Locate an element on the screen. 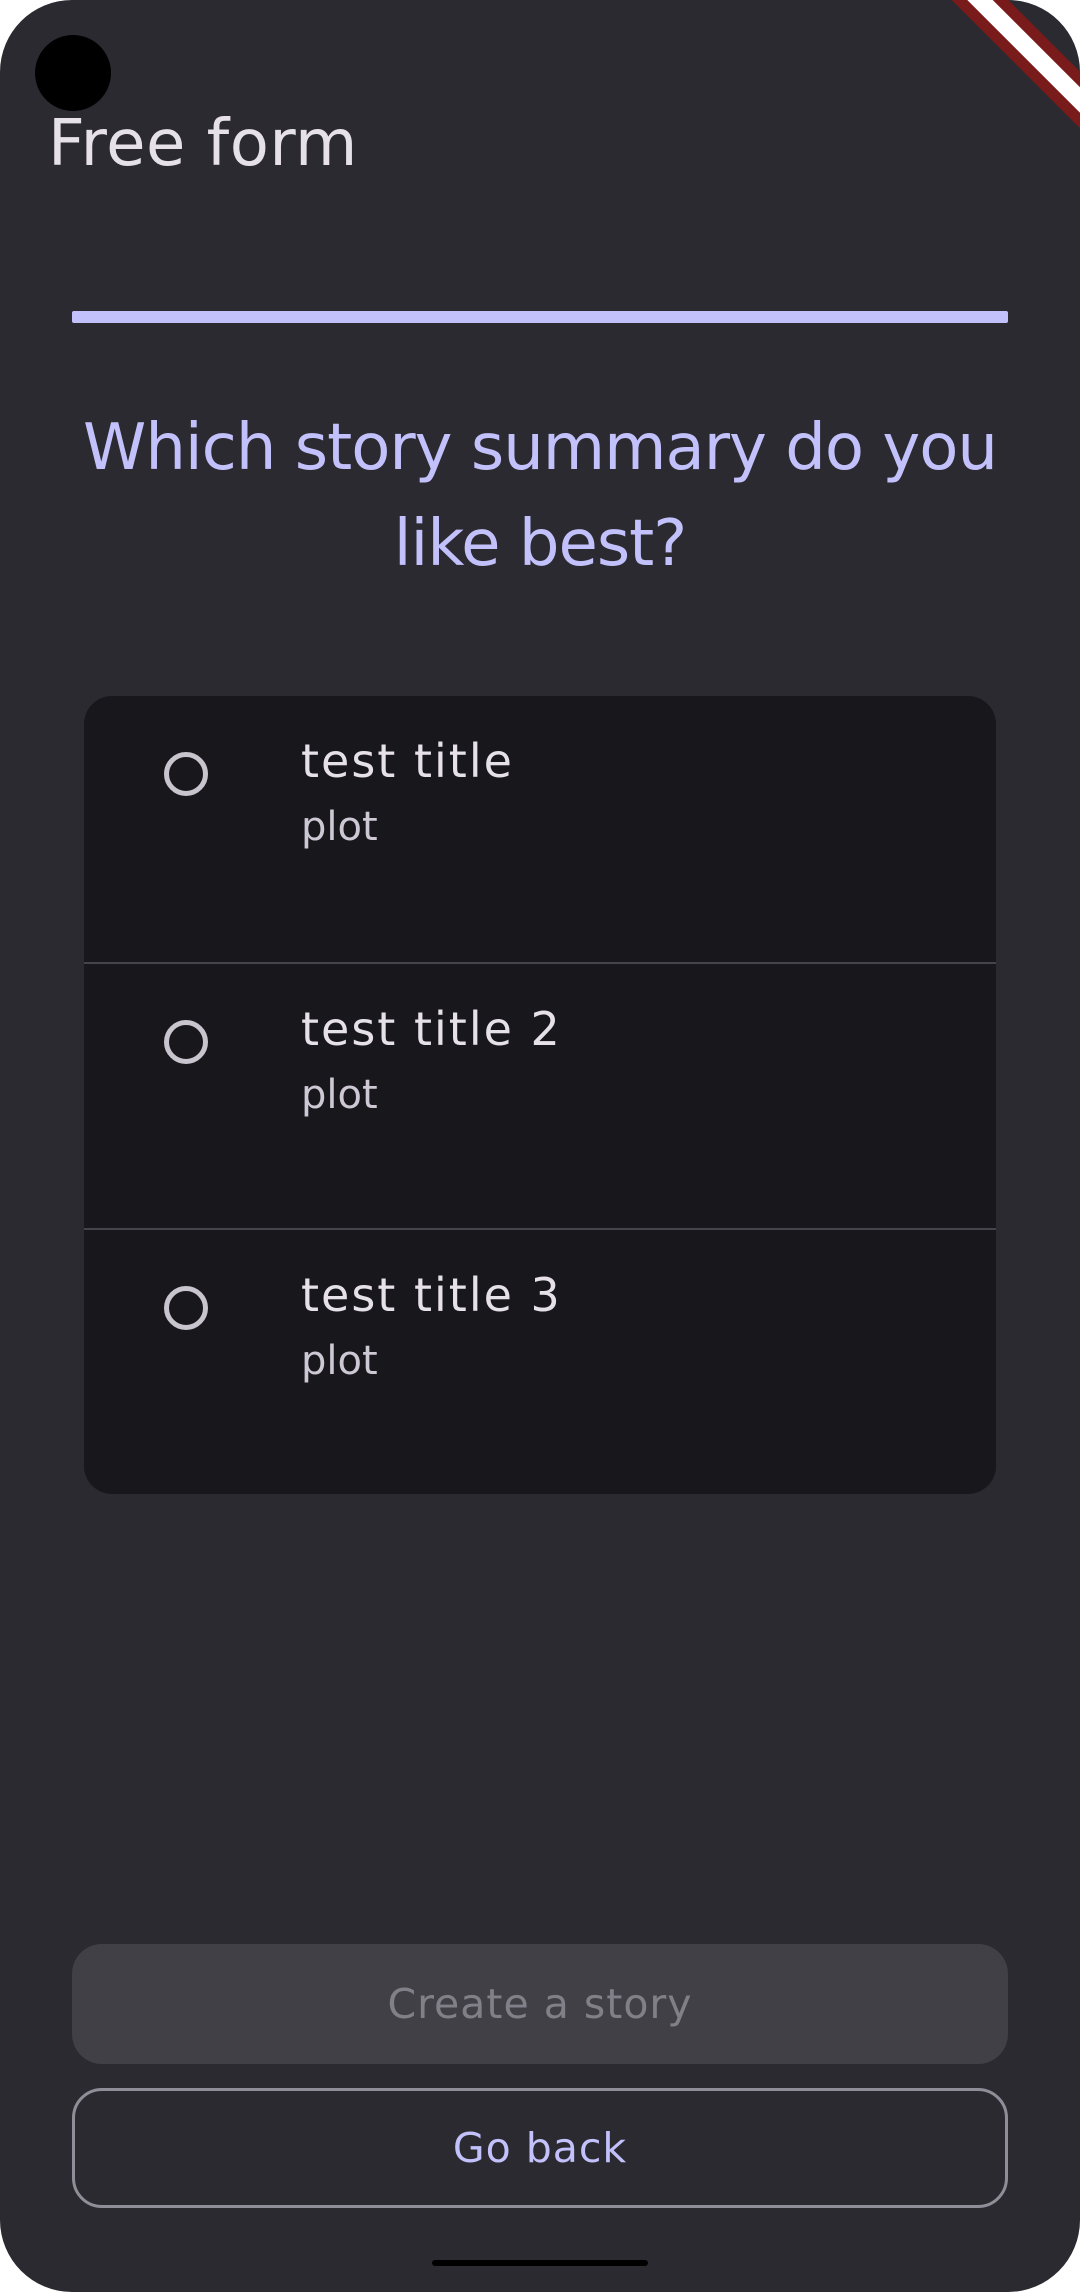  option-item-2: test title 2 plot is located at coordinates (540, 1095).